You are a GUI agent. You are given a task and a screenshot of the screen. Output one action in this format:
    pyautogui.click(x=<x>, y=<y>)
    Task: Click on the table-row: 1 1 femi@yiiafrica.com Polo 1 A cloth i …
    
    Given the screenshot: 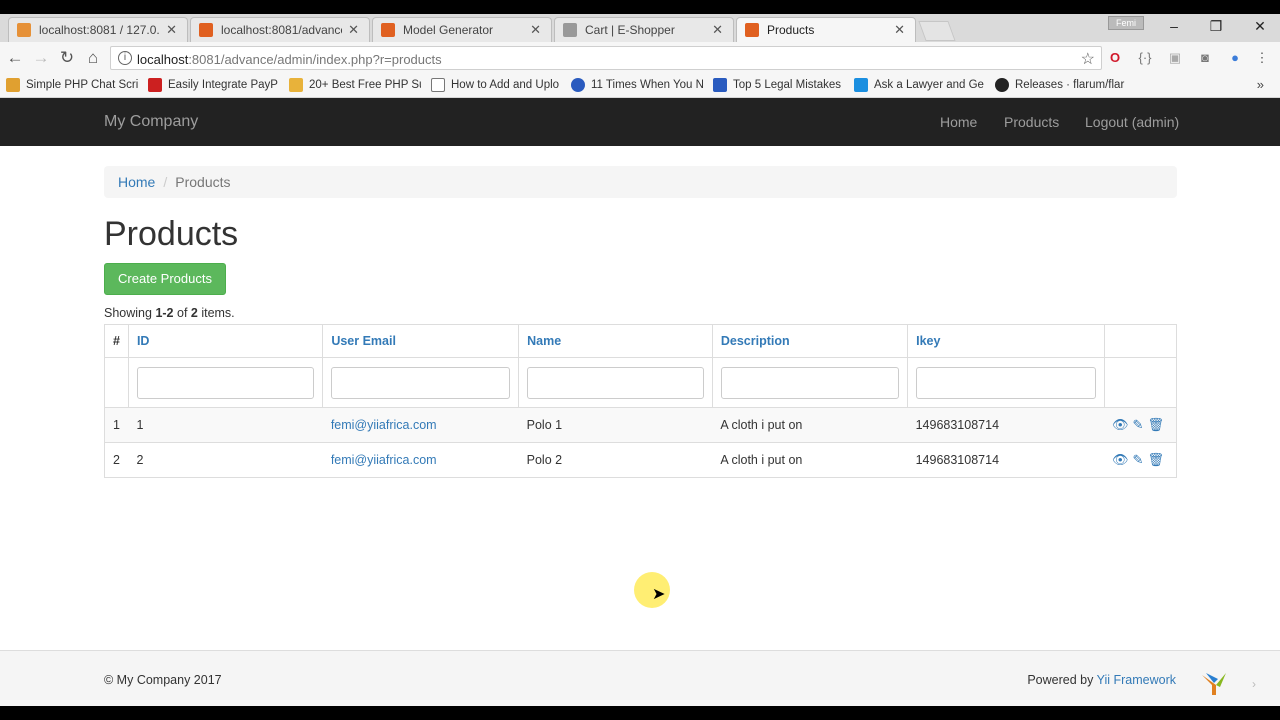 What is the action you would take?
    pyautogui.click(x=641, y=425)
    